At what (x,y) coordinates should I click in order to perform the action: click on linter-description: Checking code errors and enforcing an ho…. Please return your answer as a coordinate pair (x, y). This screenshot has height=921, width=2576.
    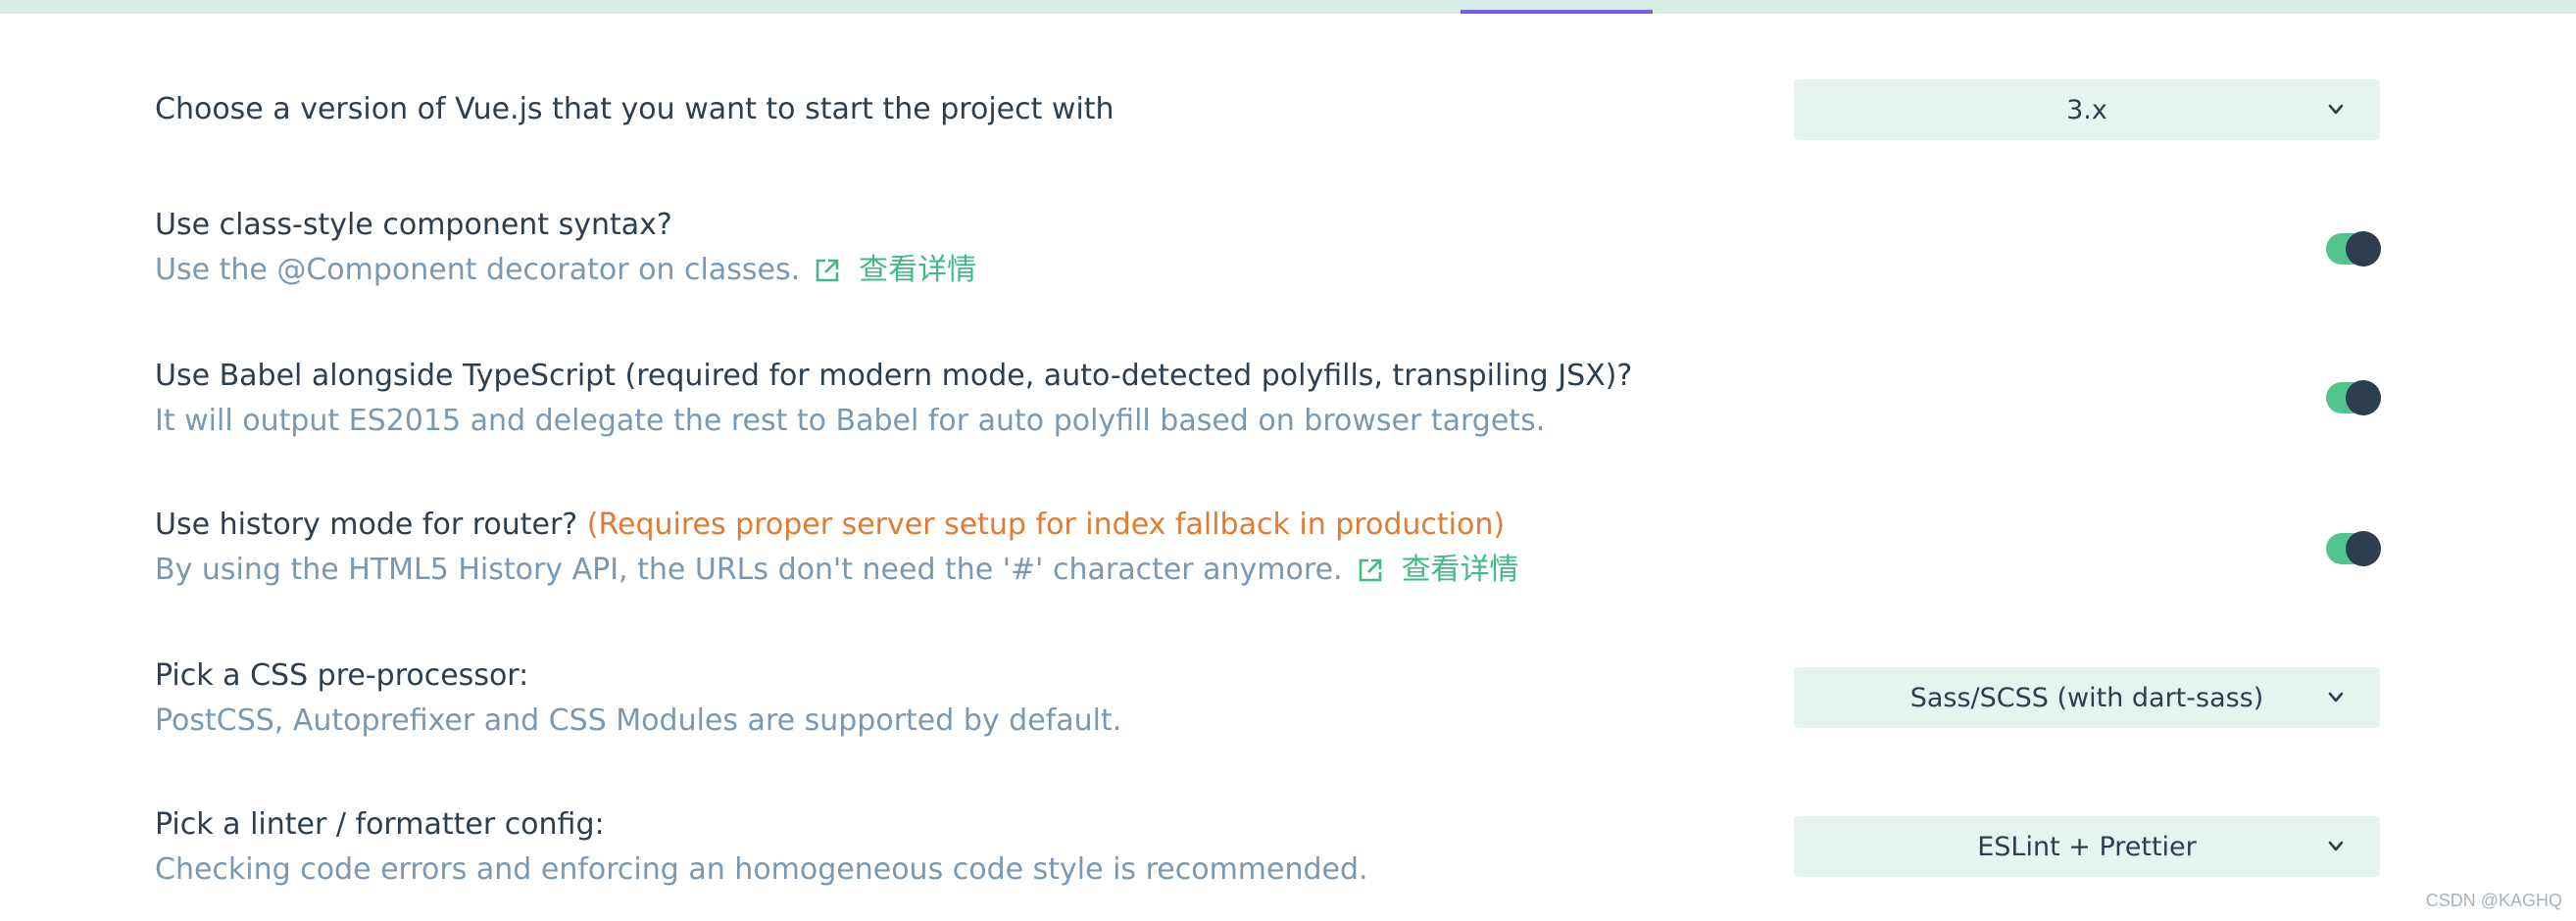
    Looking at the image, I should click on (761, 869).